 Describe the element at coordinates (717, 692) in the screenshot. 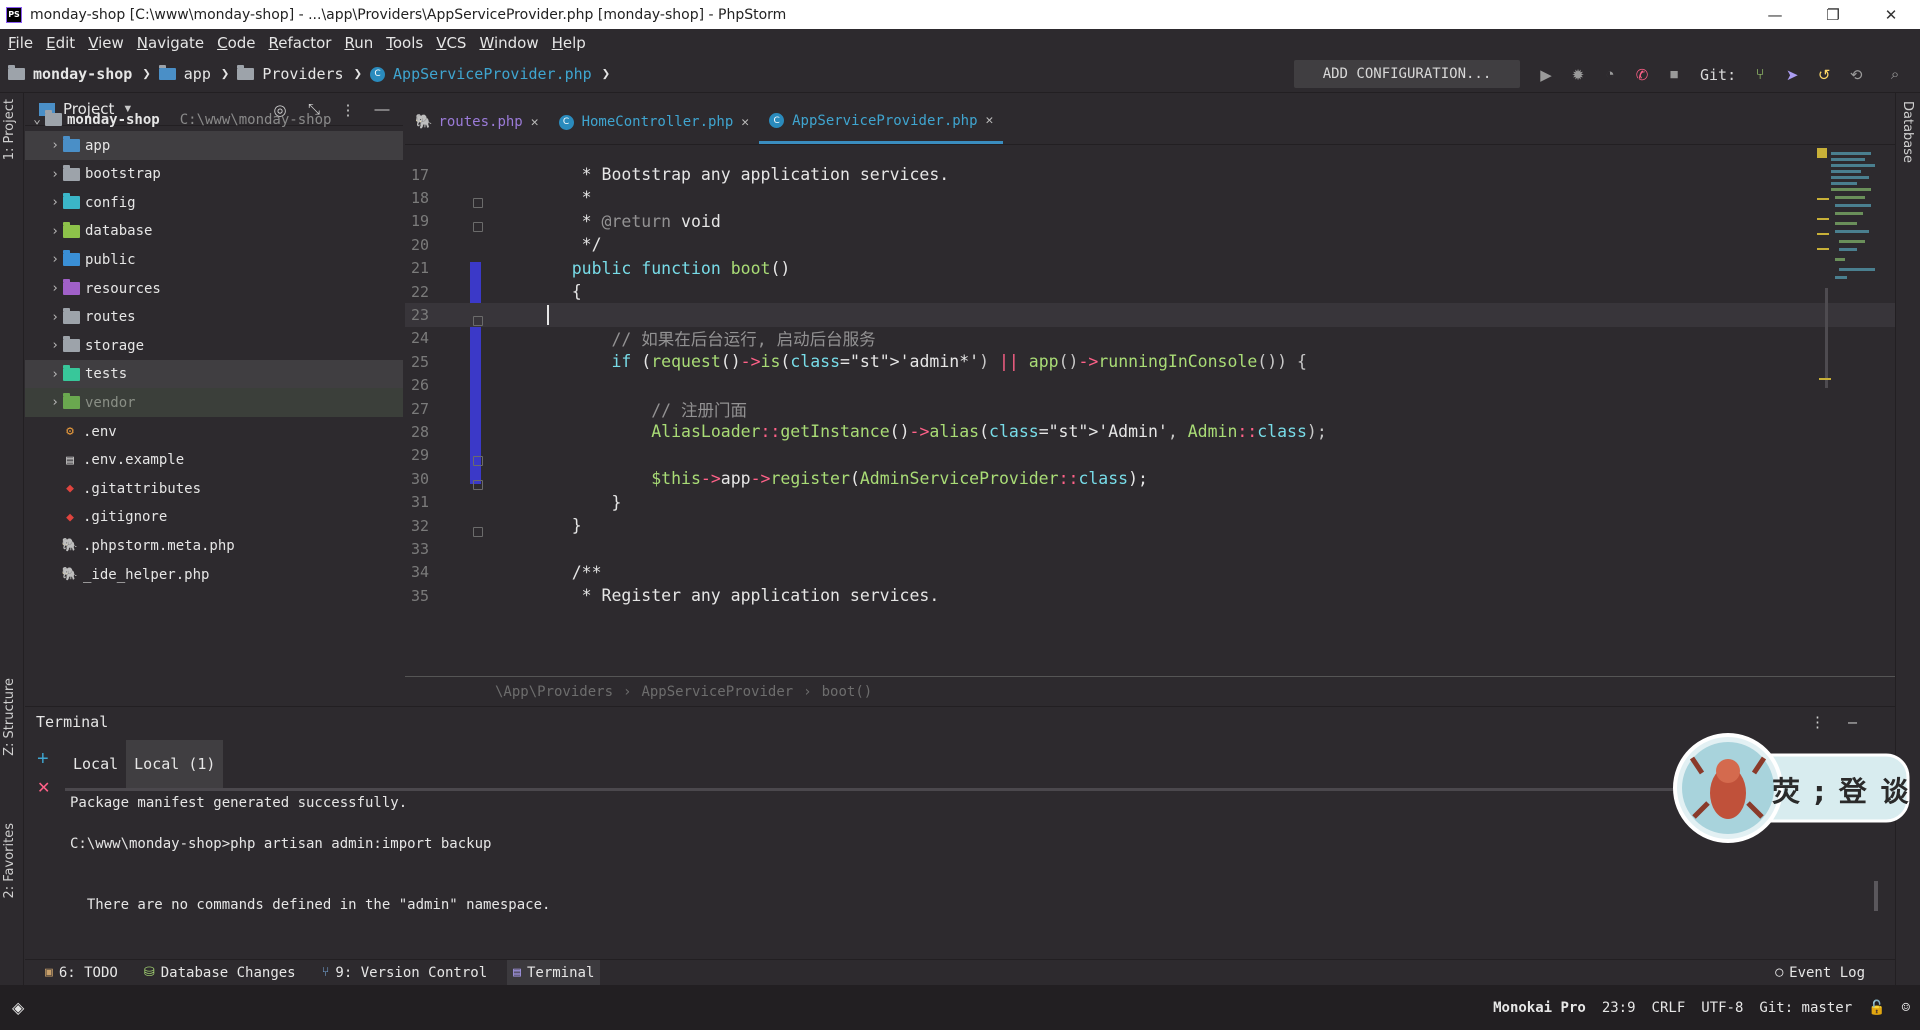

I see `breadcrumb-class: AppServiceProvider` at that location.